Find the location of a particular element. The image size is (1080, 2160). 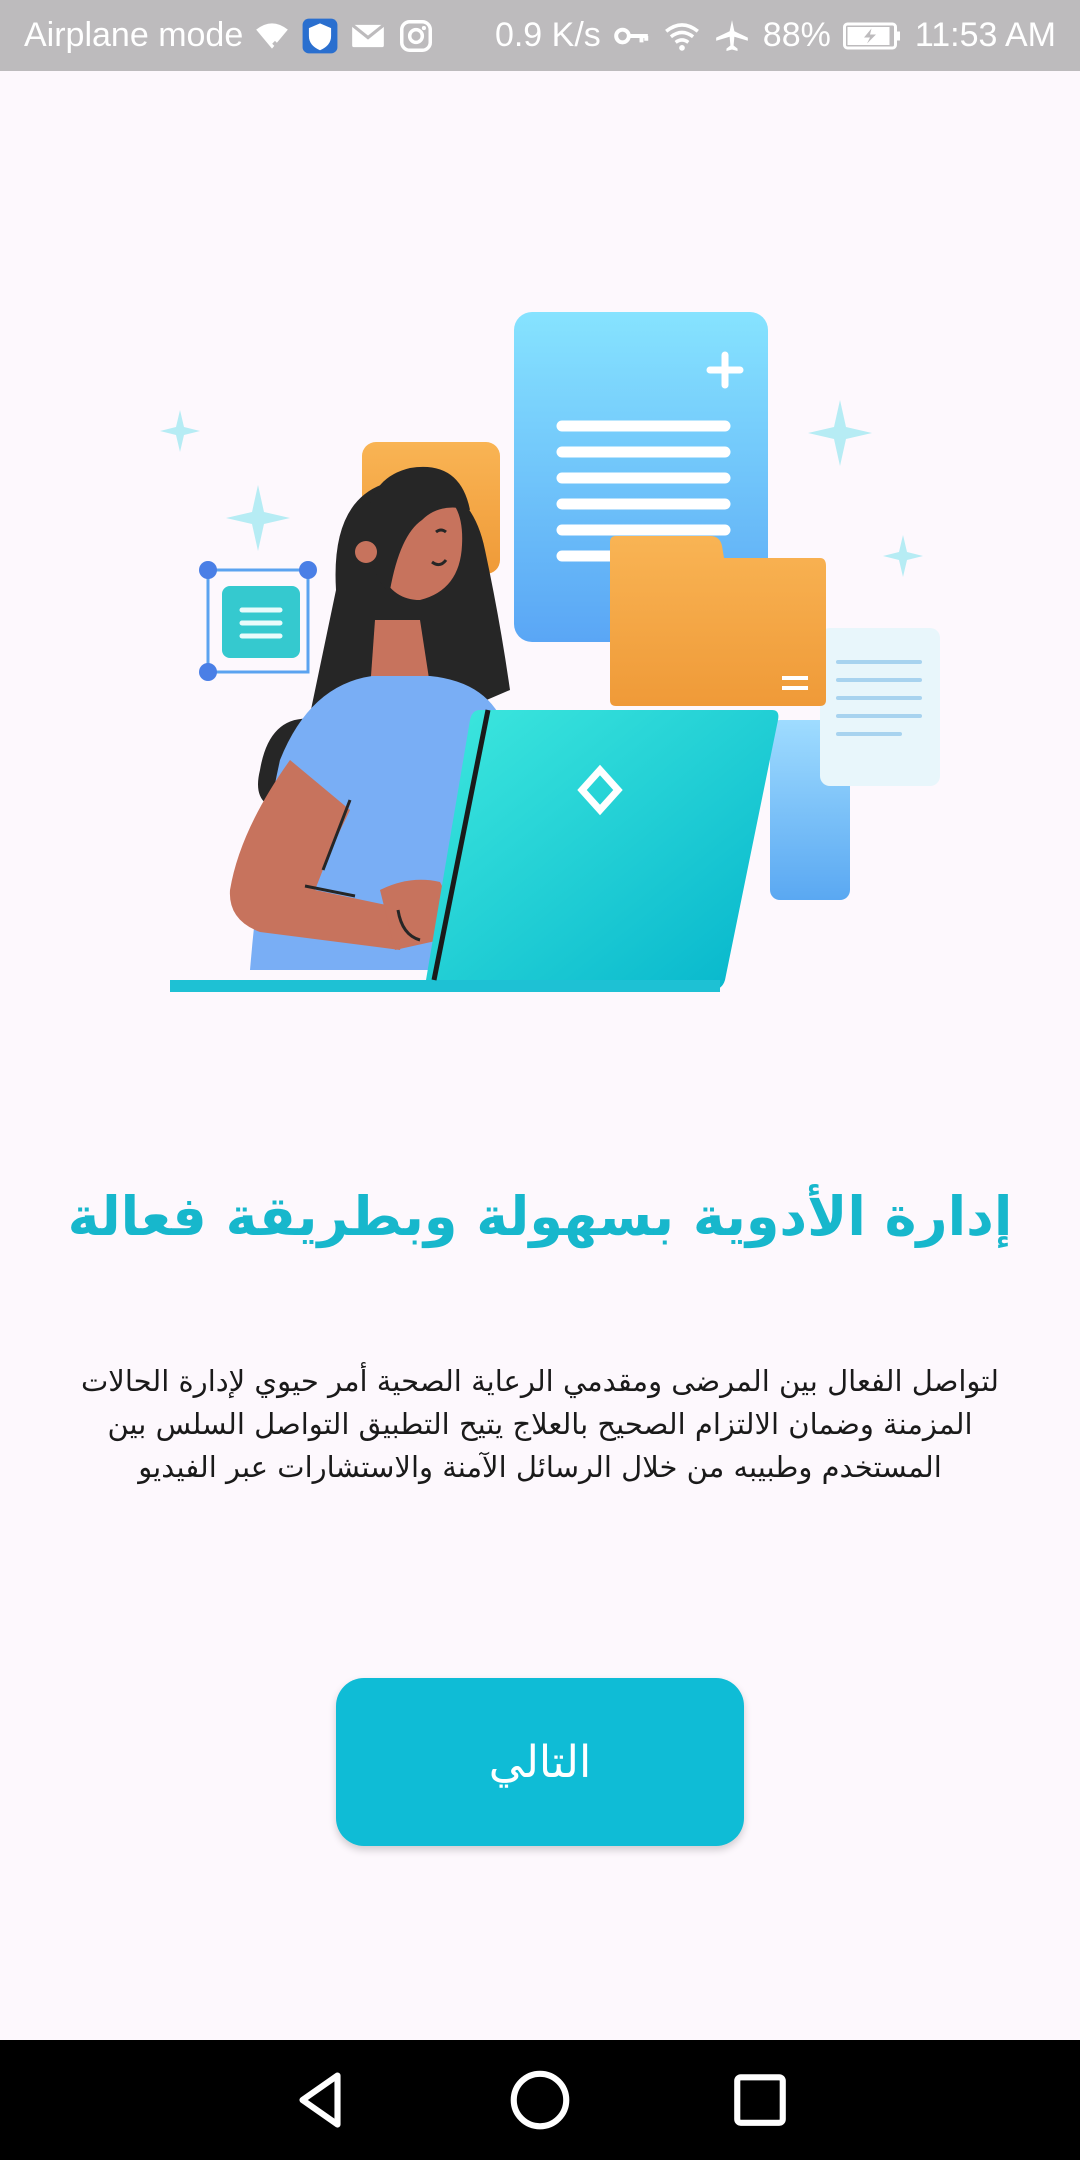

onboarding-title: إدارة الأدوية بسهولة وبطريقة فعالة is located at coordinates (540, 1216).